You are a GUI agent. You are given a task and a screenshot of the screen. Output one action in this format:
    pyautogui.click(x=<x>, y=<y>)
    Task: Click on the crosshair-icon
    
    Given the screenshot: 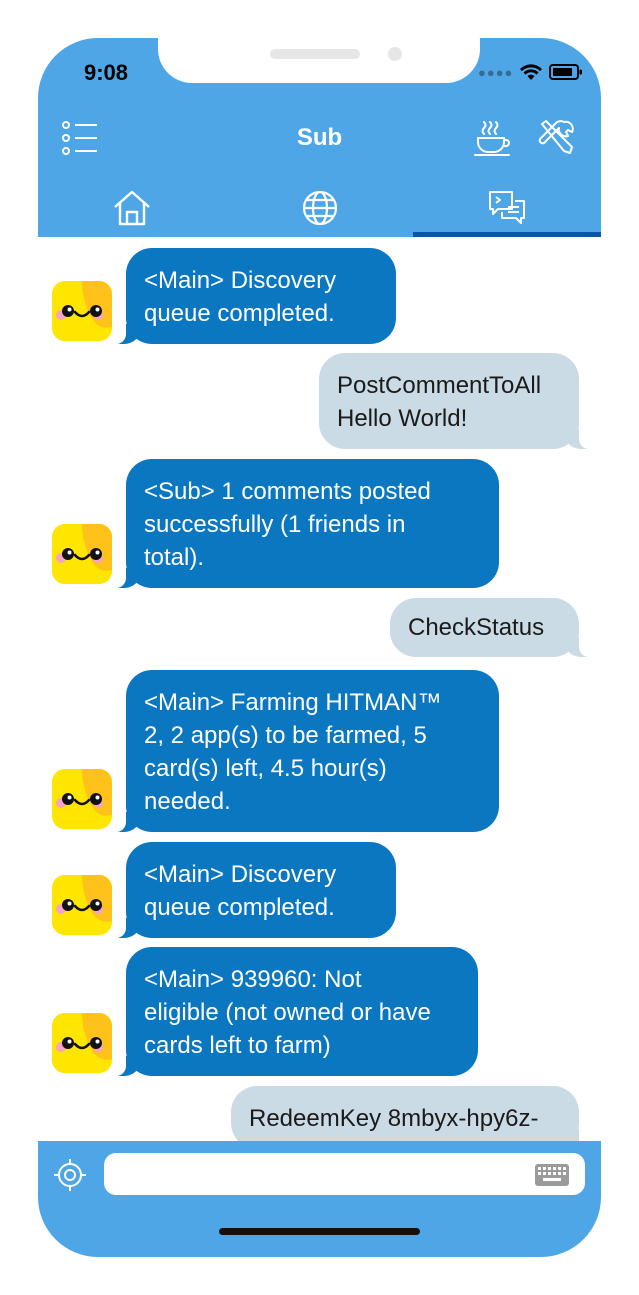 What is the action you would take?
    pyautogui.click(x=70, y=1175)
    